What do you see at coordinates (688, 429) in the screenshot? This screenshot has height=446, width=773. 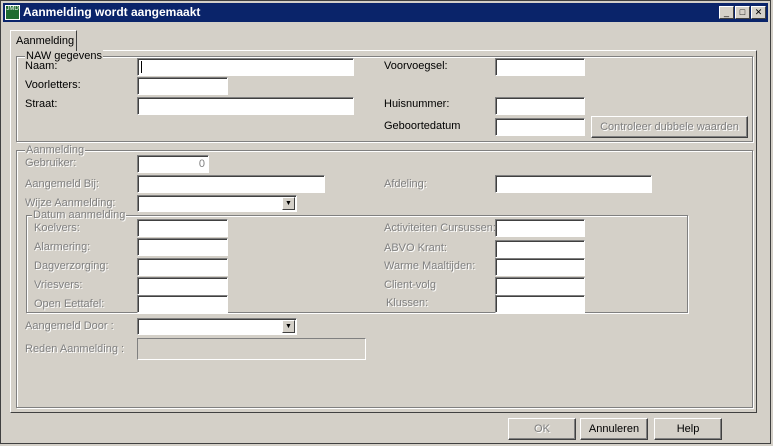 I see `help-button: Help` at bounding box center [688, 429].